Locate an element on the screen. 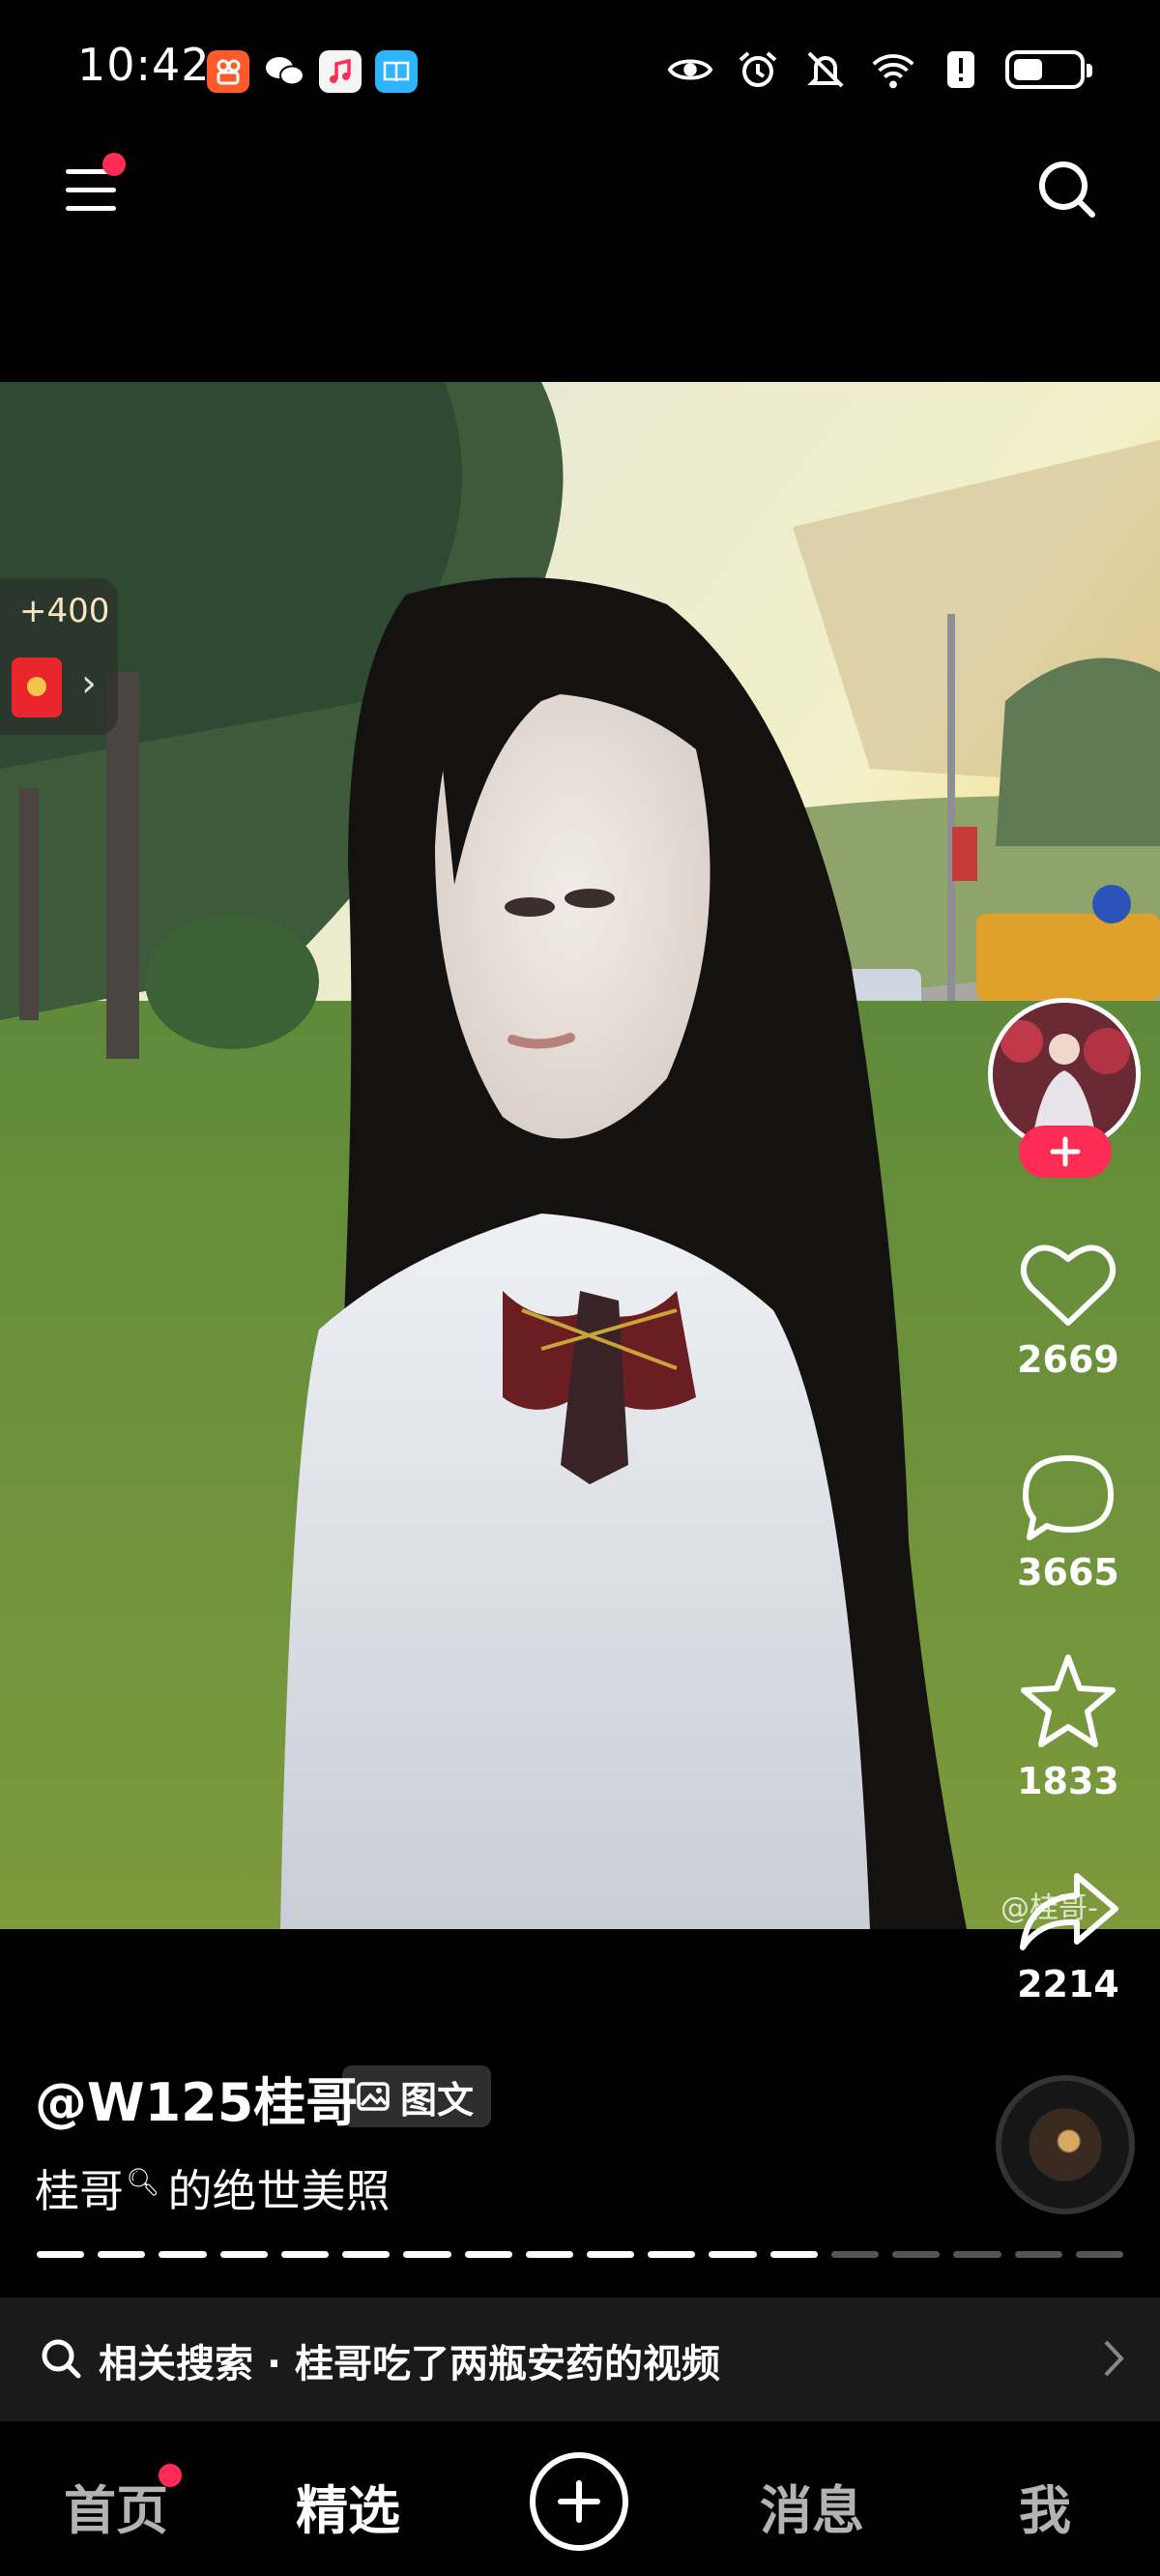 The image size is (1160, 2576). avatar-image is located at coordinates (1064, 1074).